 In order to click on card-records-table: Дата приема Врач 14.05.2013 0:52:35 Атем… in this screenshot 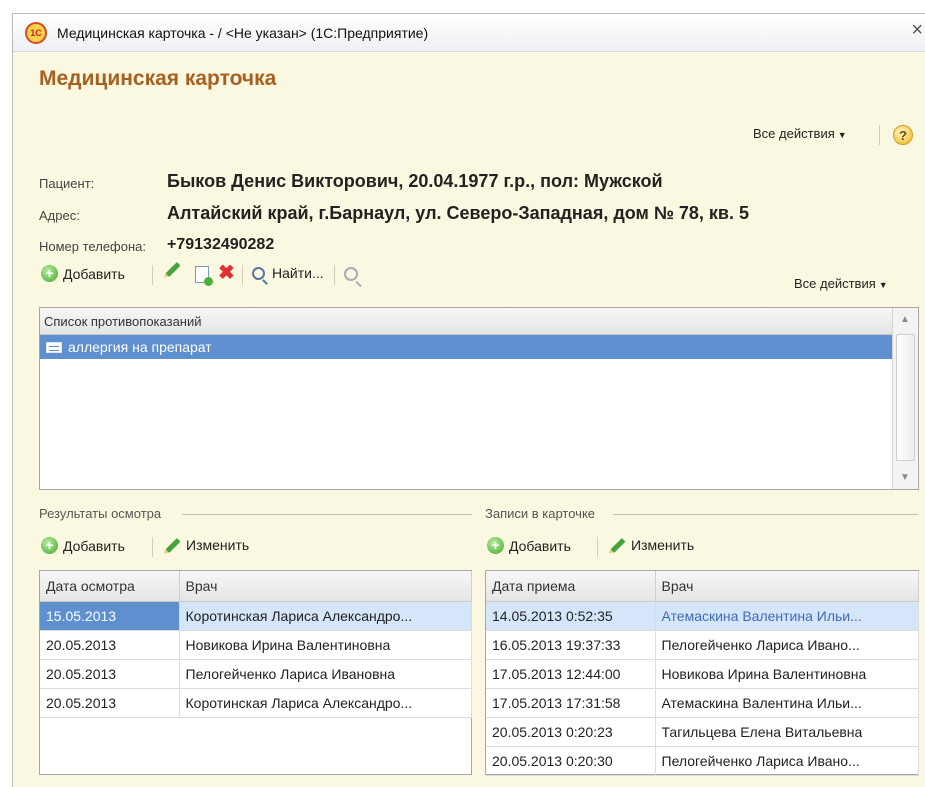, I will do `click(702, 673)`.